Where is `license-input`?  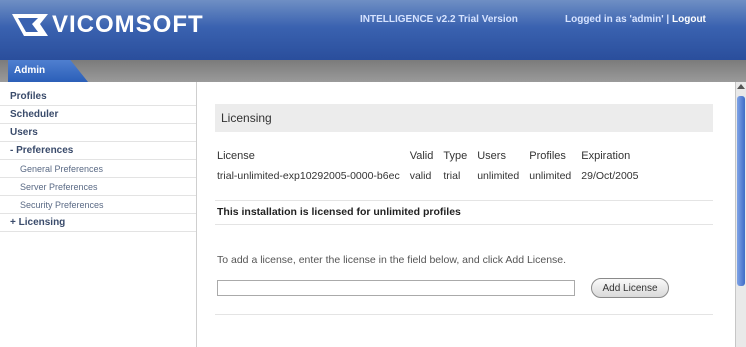
license-input is located at coordinates (396, 288).